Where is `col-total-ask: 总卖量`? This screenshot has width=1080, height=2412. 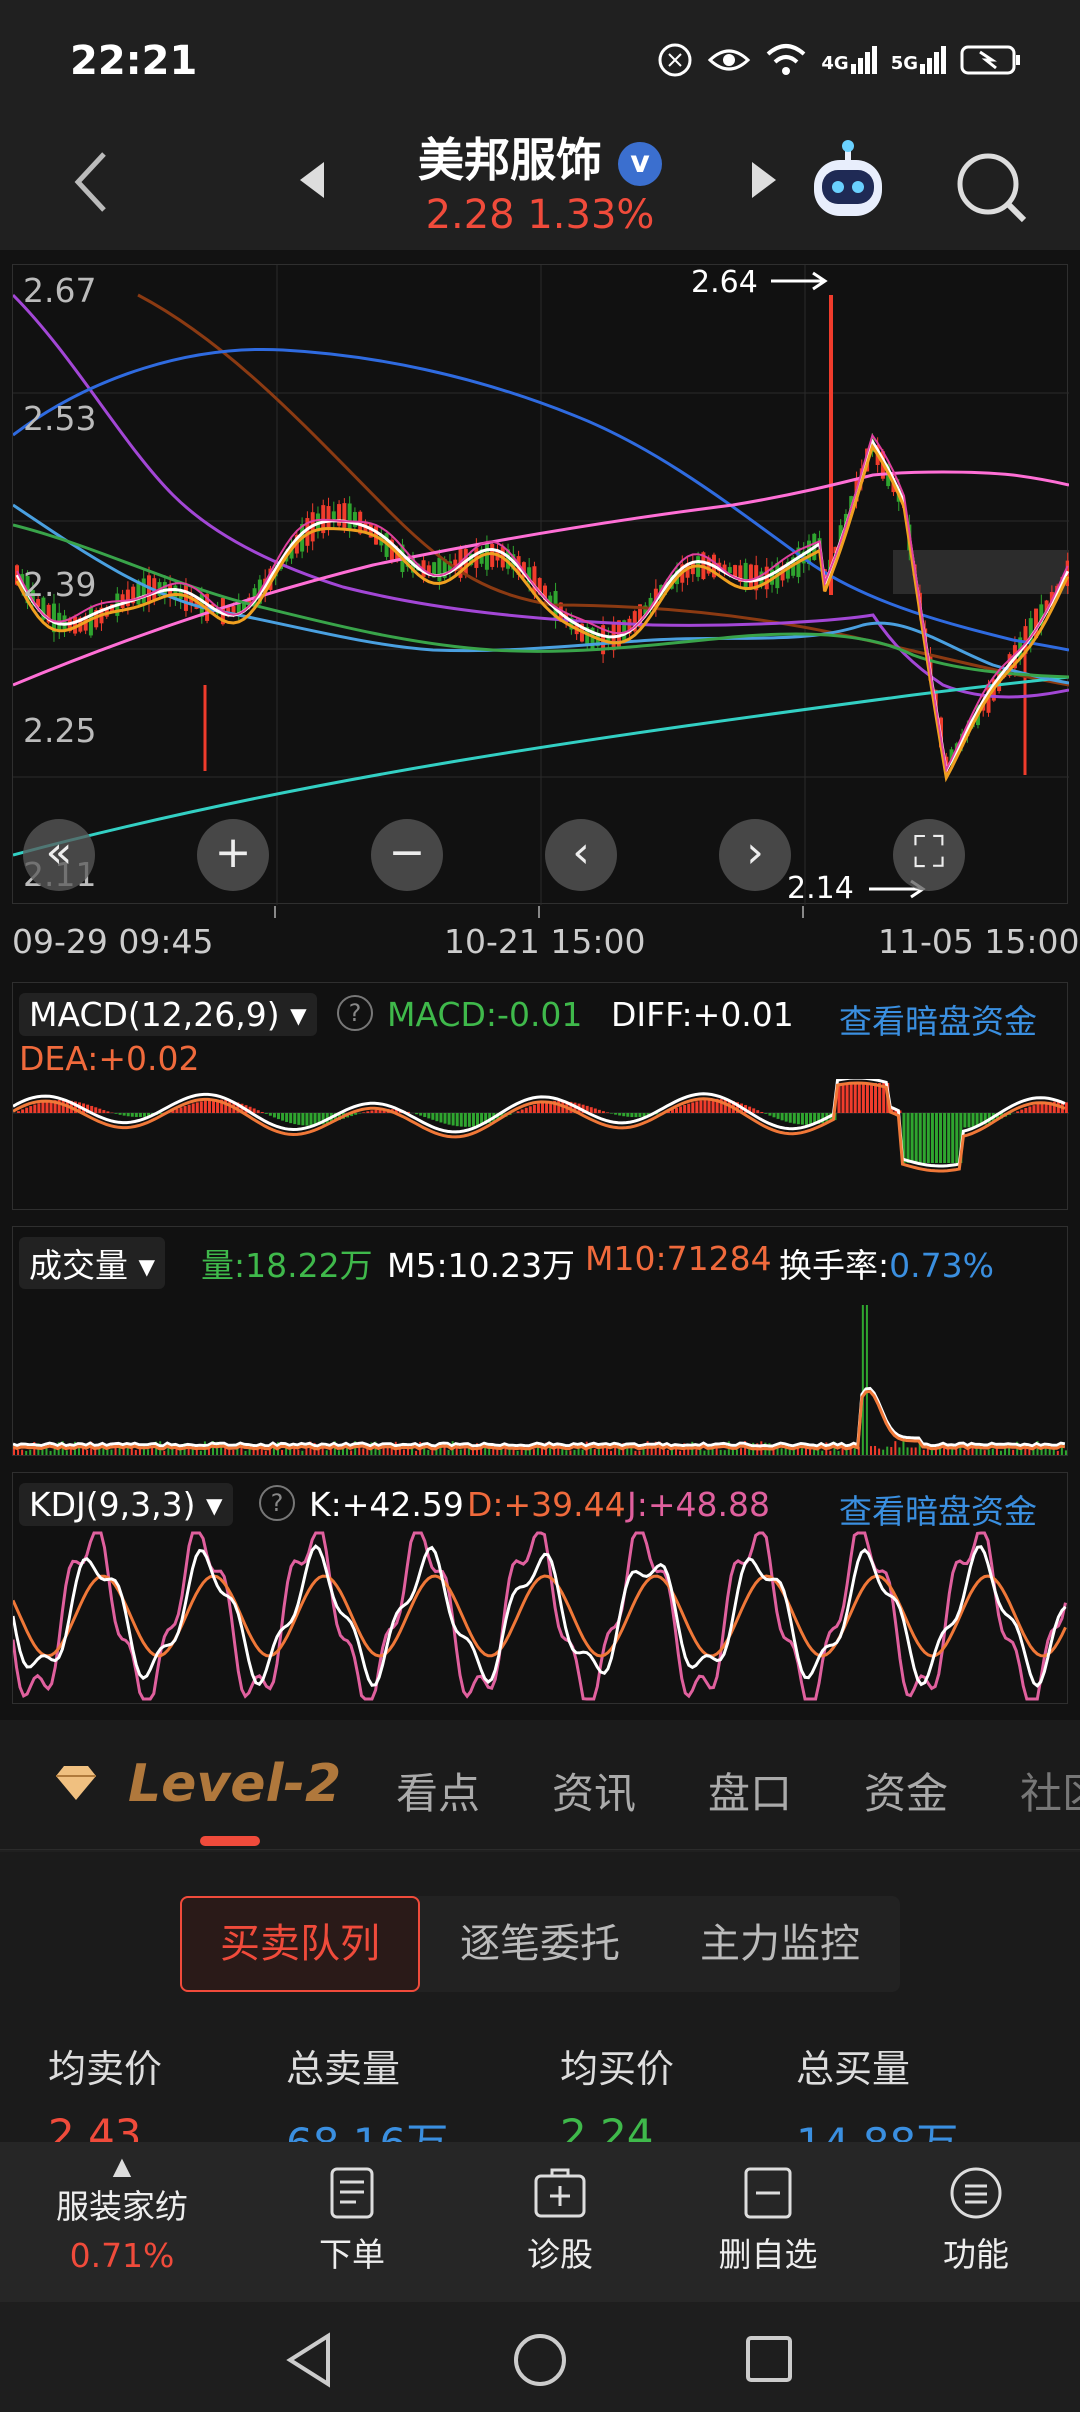
col-total-ask: 总卖量 is located at coordinates (343, 2069).